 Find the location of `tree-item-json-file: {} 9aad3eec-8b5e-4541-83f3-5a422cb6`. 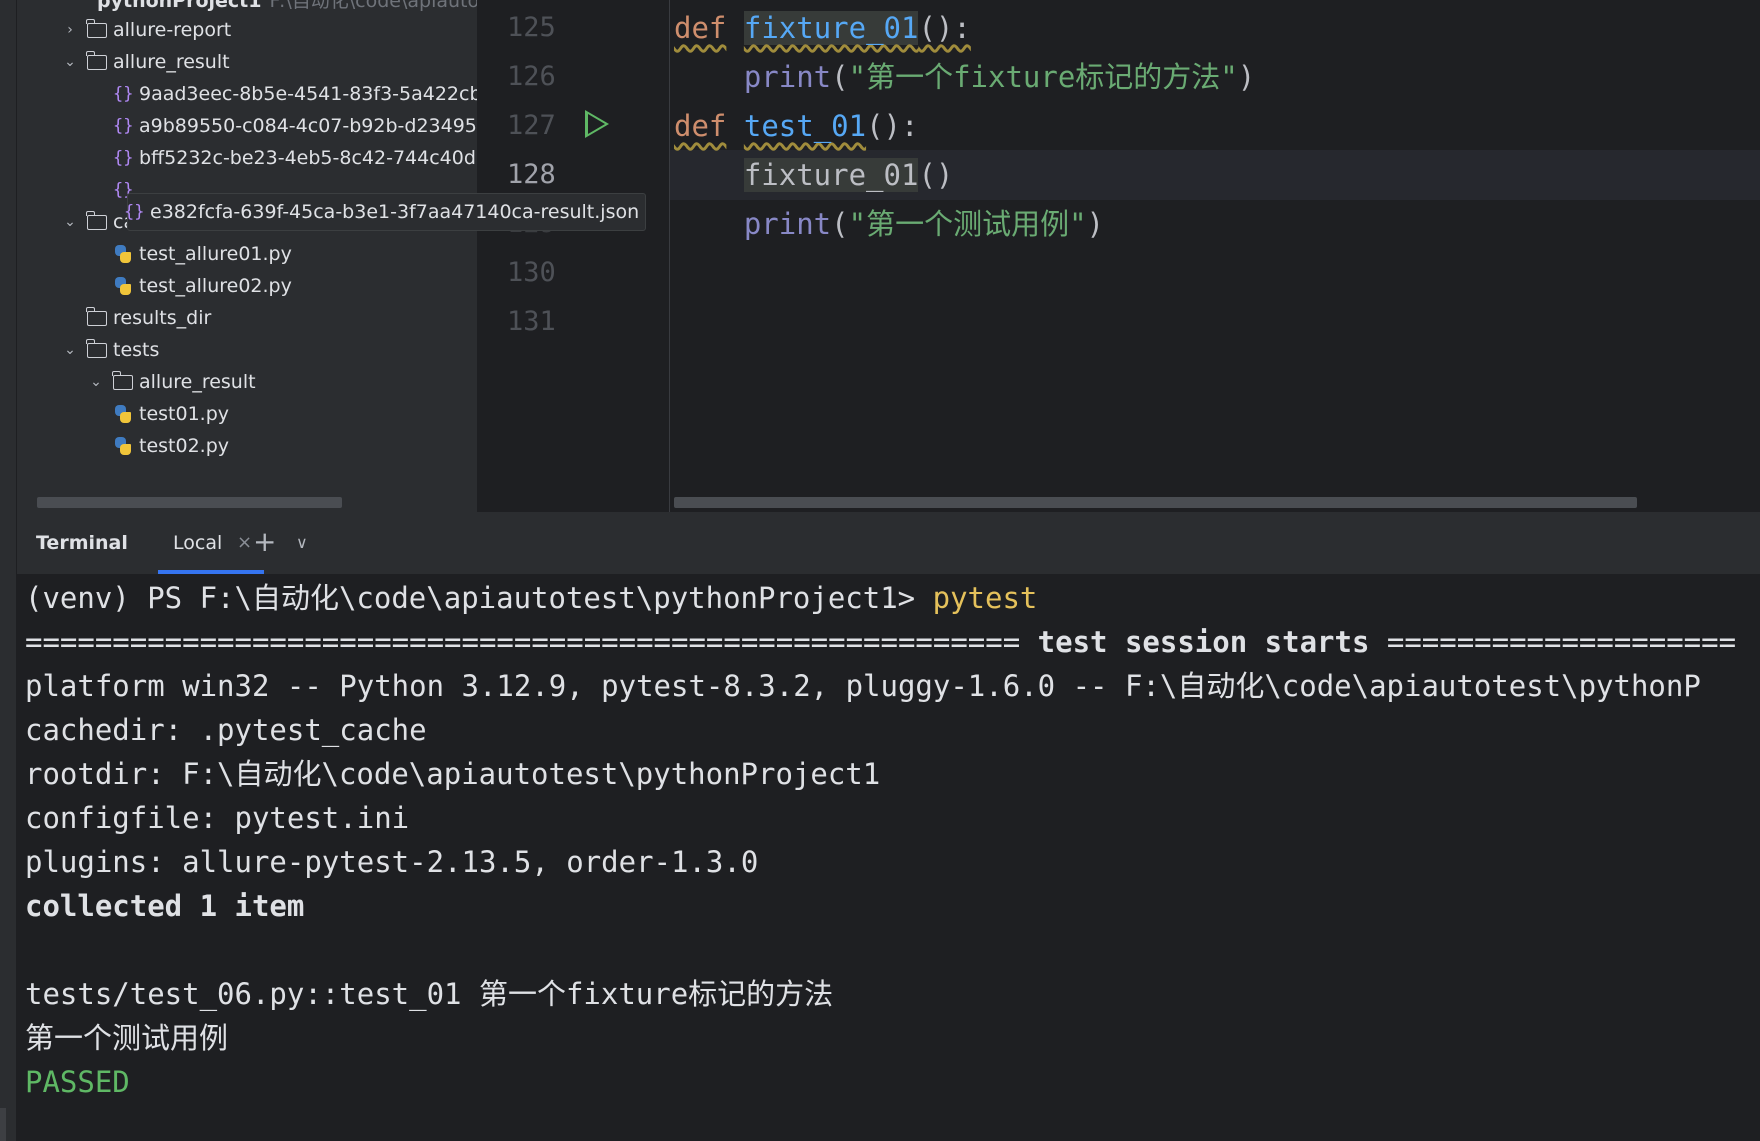

tree-item-json-file: {} 9aad3eec-8b5e-4541-83f3-5a422cb6 is located at coordinates (295, 94).